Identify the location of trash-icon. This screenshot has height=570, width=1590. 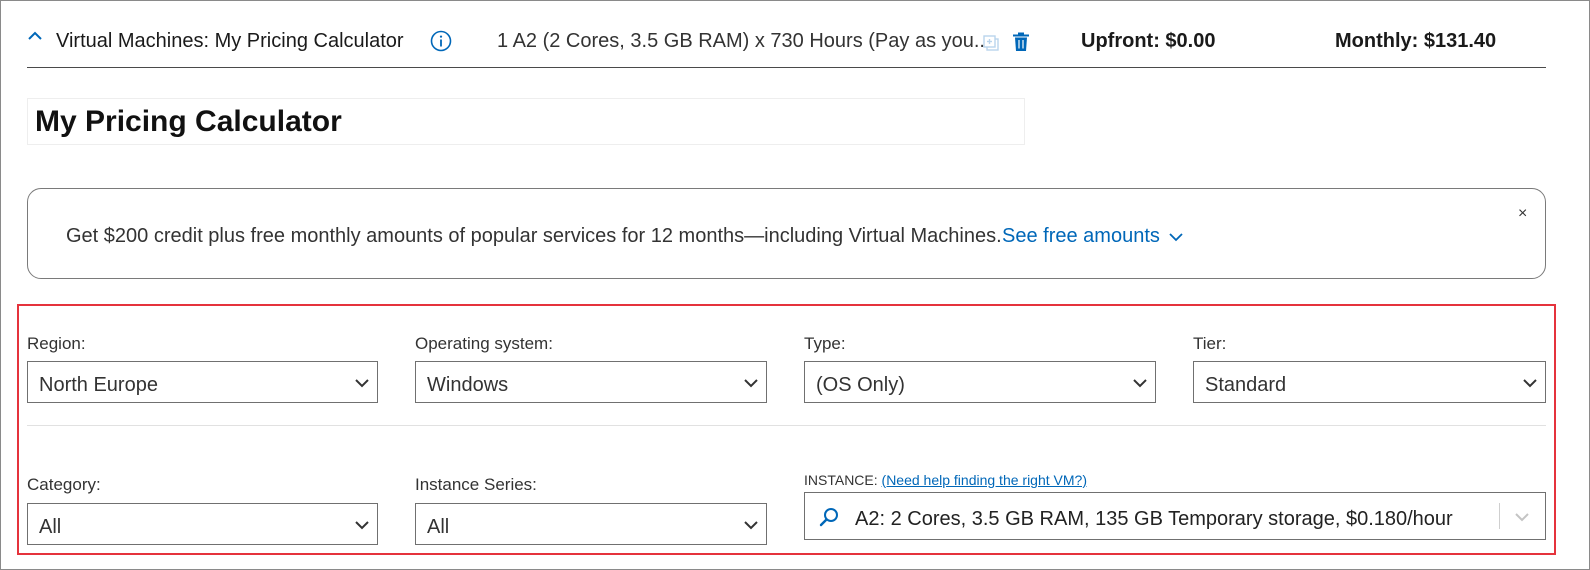
(1021, 42).